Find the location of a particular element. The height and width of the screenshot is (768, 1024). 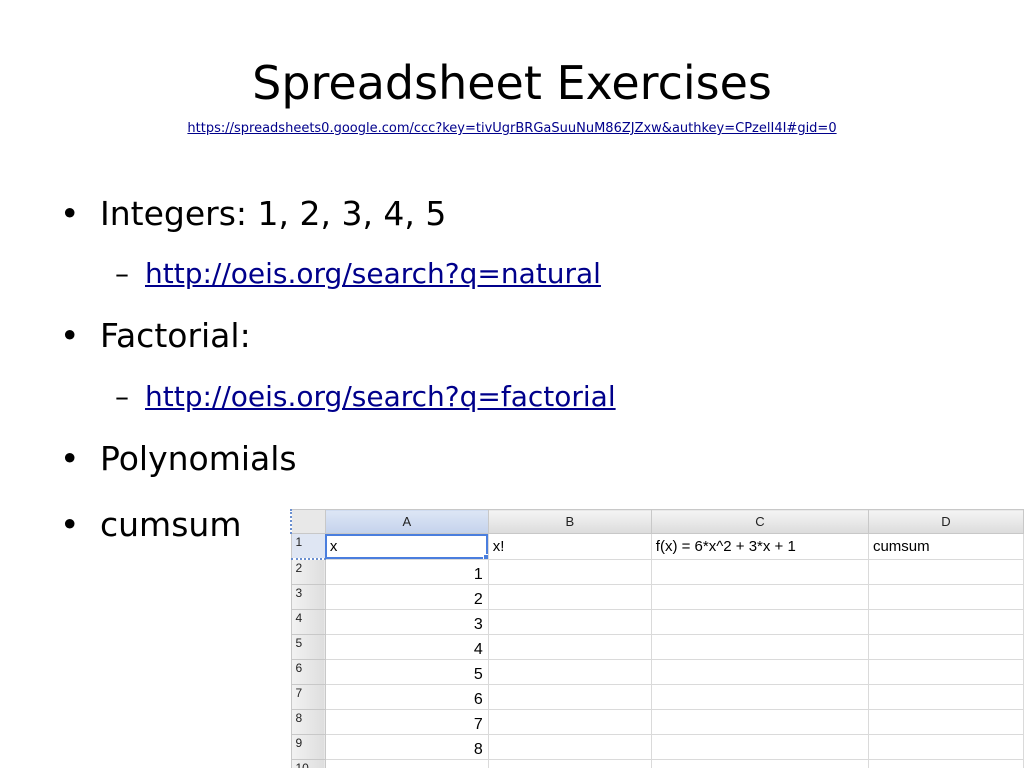

table-row: 10 9 is located at coordinates (657, 763).